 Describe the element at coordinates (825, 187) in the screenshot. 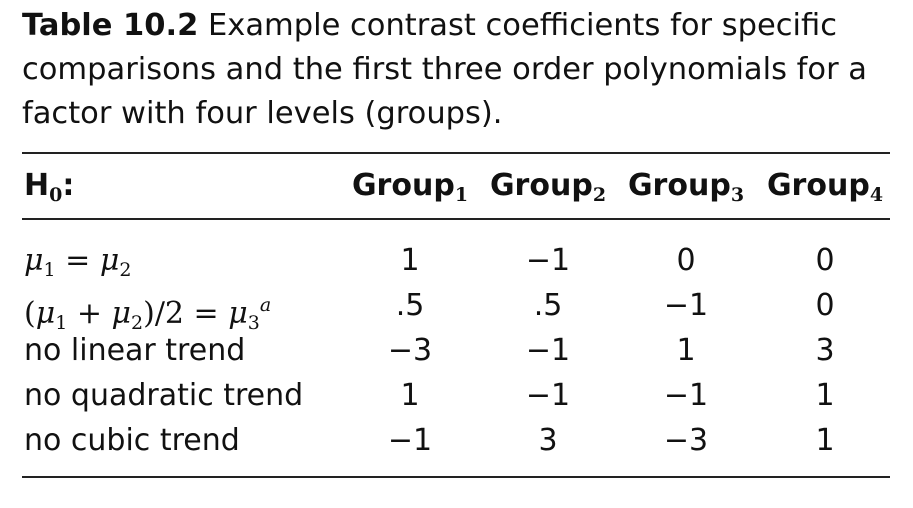

I see `header-group-4: Group4` at that location.